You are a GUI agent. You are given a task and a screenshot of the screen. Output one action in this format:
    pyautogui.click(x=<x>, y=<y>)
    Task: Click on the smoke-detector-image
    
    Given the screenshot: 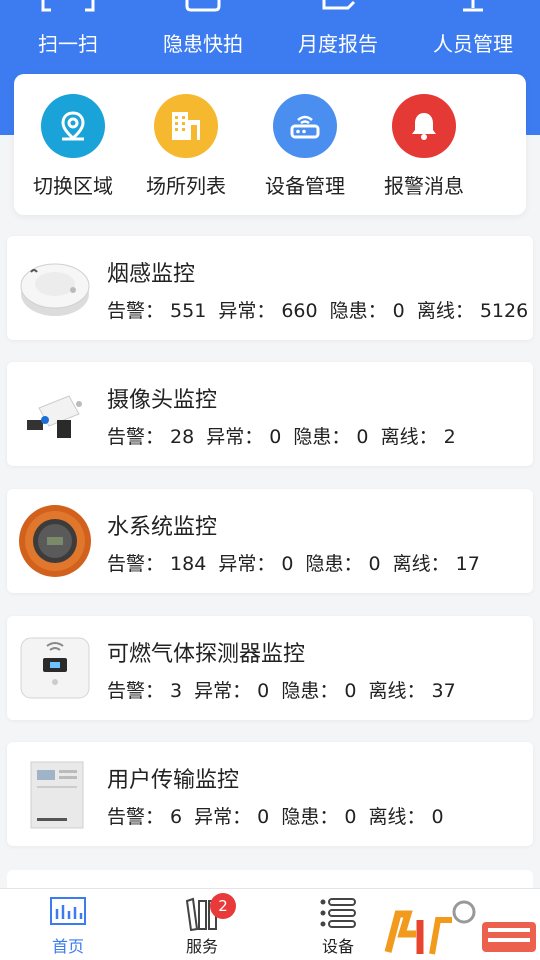 What is the action you would take?
    pyautogui.click(x=55, y=289)
    